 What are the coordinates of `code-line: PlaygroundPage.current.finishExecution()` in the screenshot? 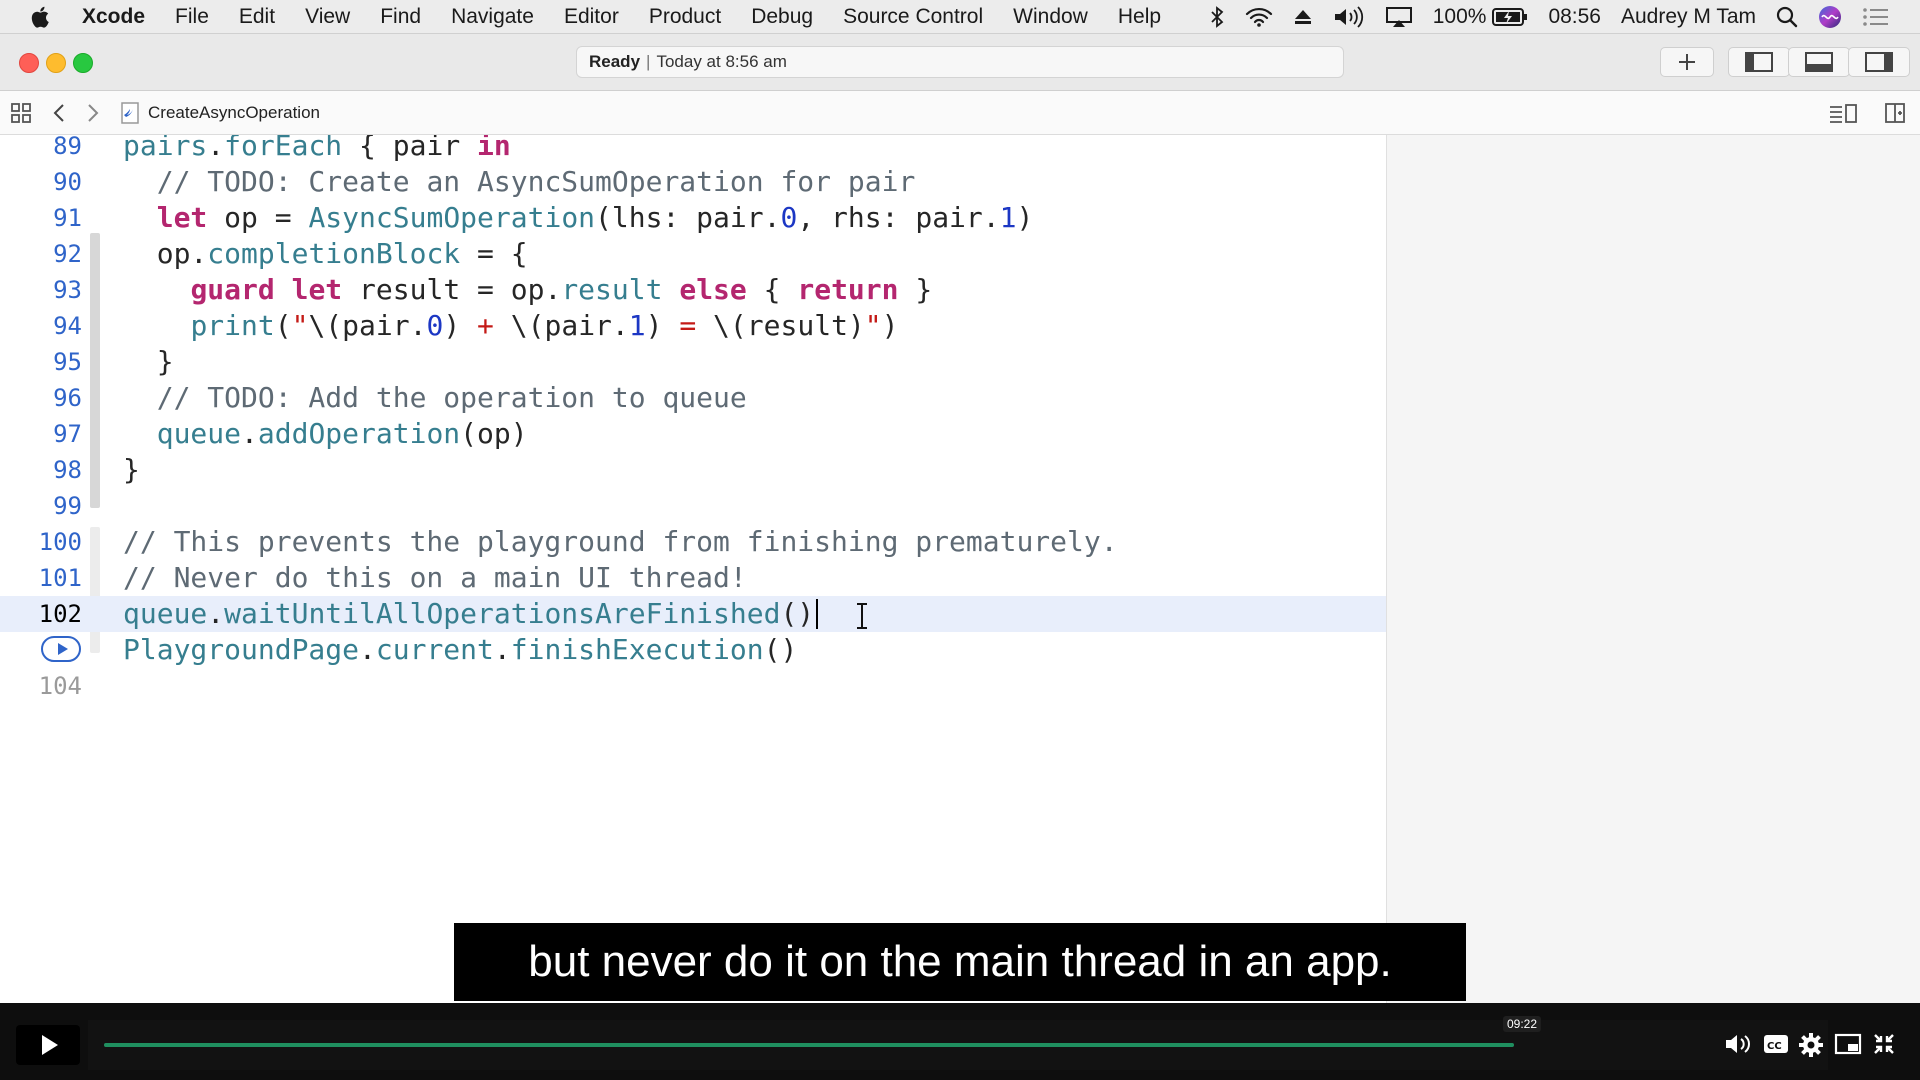 It's located at (693, 650).